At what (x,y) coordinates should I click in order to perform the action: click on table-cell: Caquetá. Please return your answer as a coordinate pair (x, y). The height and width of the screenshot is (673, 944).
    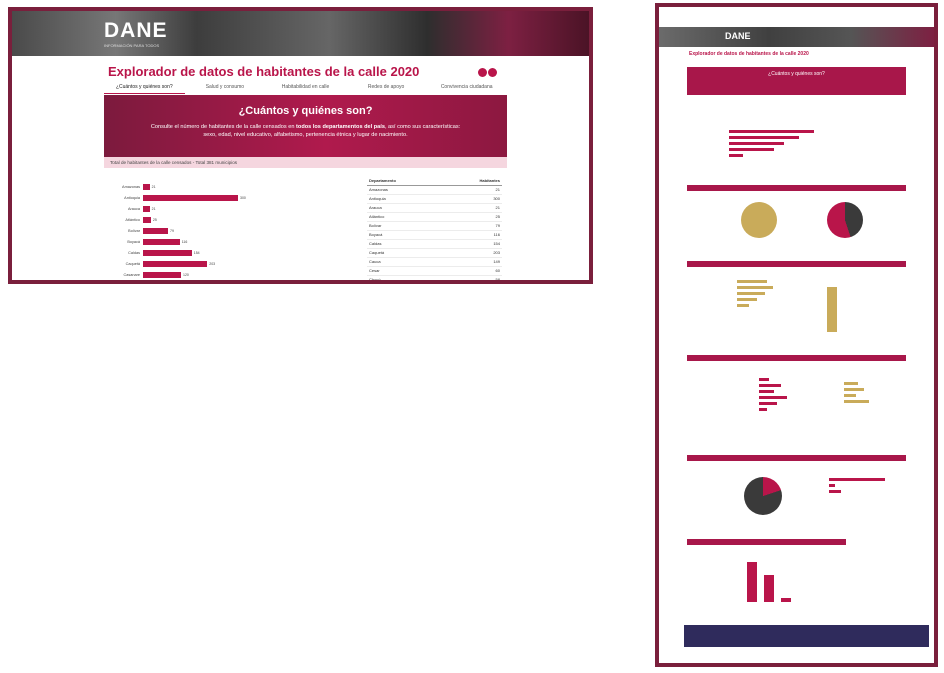
    Looking at the image, I should click on (377, 252).